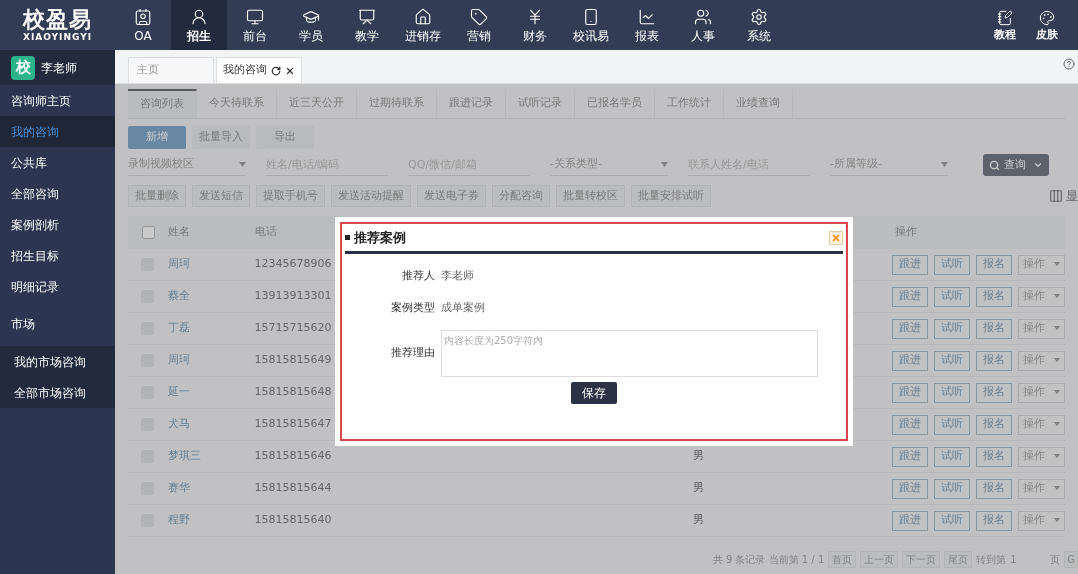  I want to click on close-button, so click(836, 237).